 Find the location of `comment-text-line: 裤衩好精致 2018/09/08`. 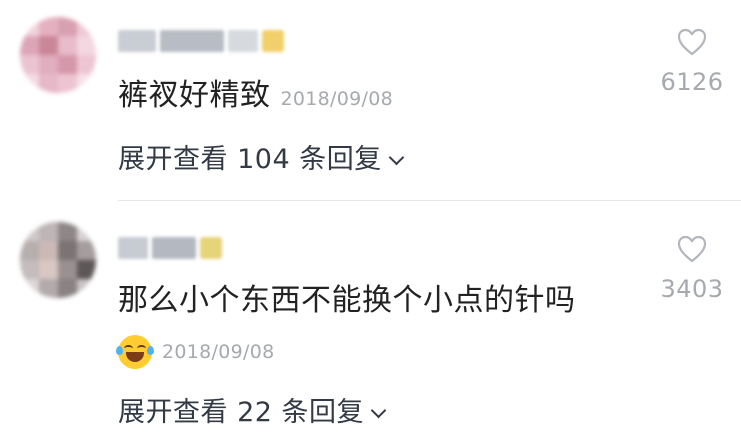

comment-text-line: 裤衩好精致 2018/09/08 is located at coordinates (255, 97).